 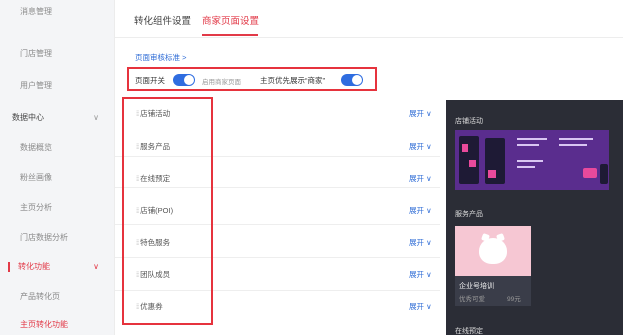 I want to click on preview-section-title: 服务产品, so click(x=469, y=214).